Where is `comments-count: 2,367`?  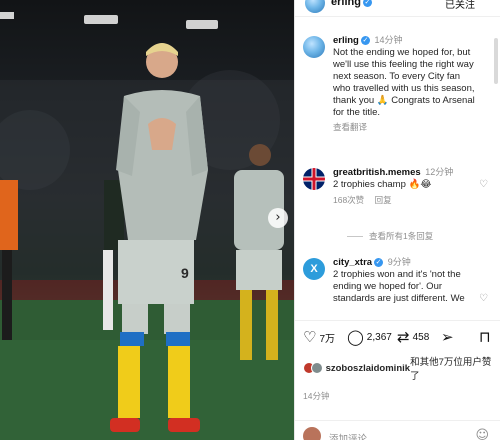 comments-count: 2,367 is located at coordinates (379, 337).